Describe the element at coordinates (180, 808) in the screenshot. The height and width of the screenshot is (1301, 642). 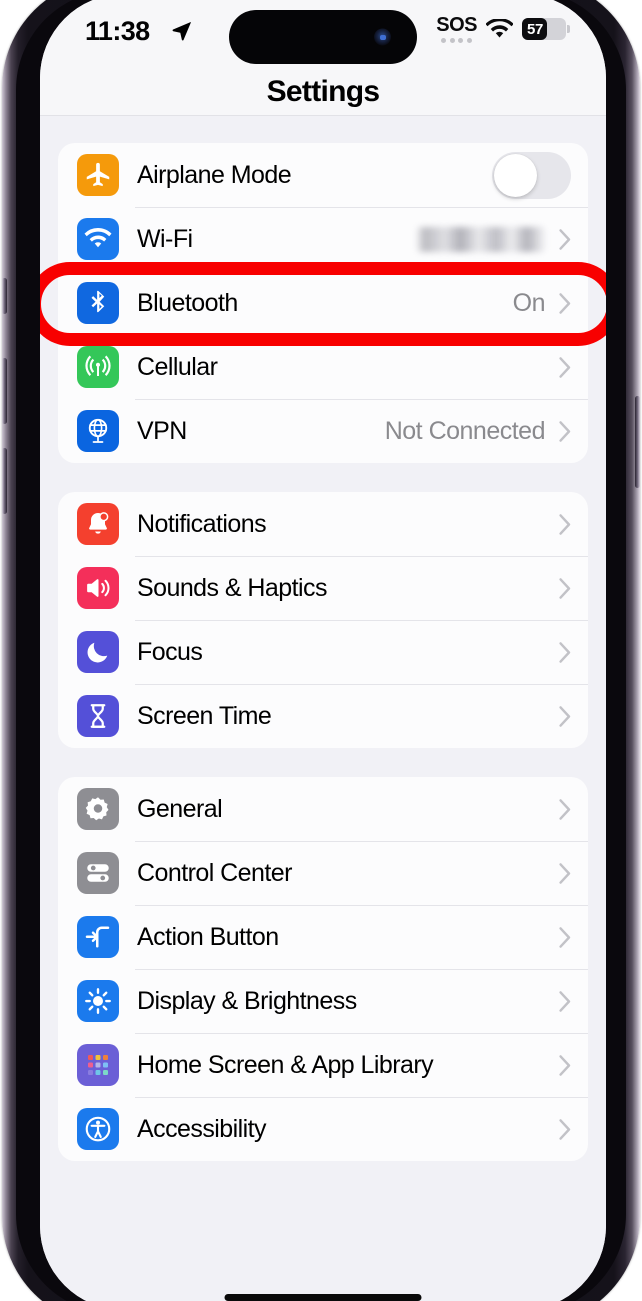
I see `row-label: General` at that location.